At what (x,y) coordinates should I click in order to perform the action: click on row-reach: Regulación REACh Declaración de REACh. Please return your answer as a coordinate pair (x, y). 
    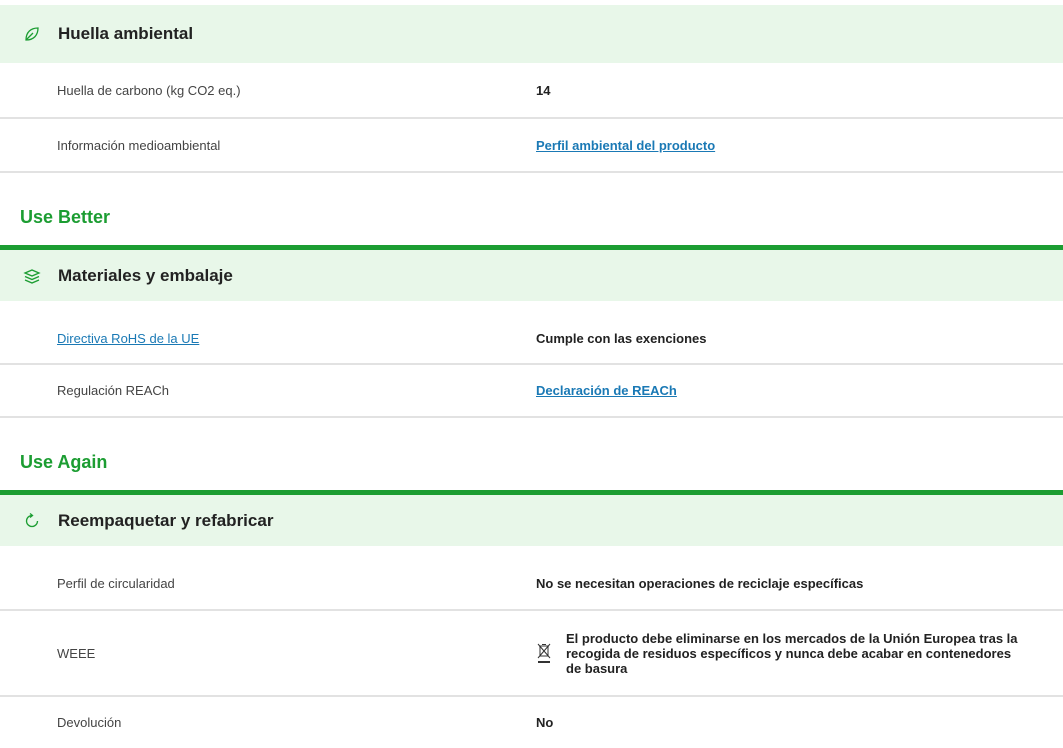
    Looking at the image, I should click on (531, 391).